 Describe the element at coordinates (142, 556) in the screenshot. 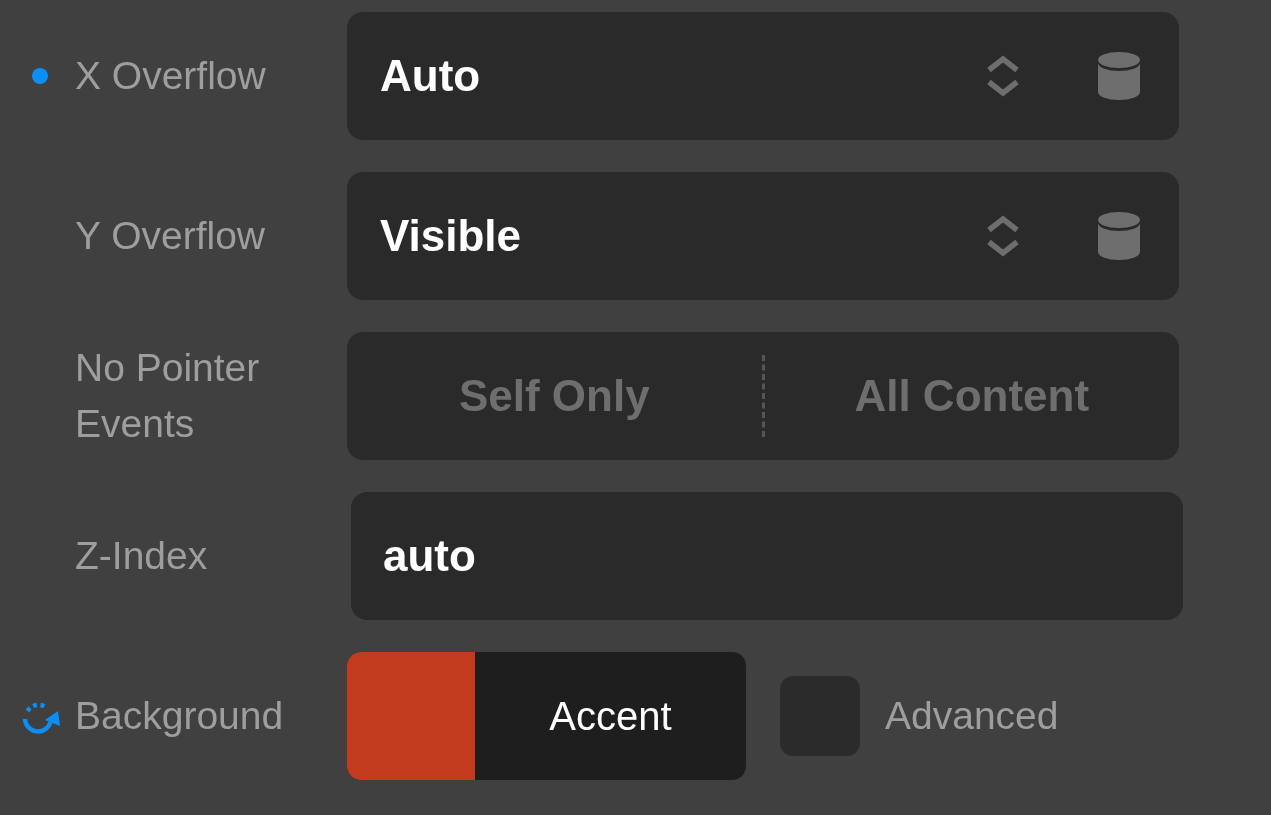

I see `field-label: Z-Index` at that location.